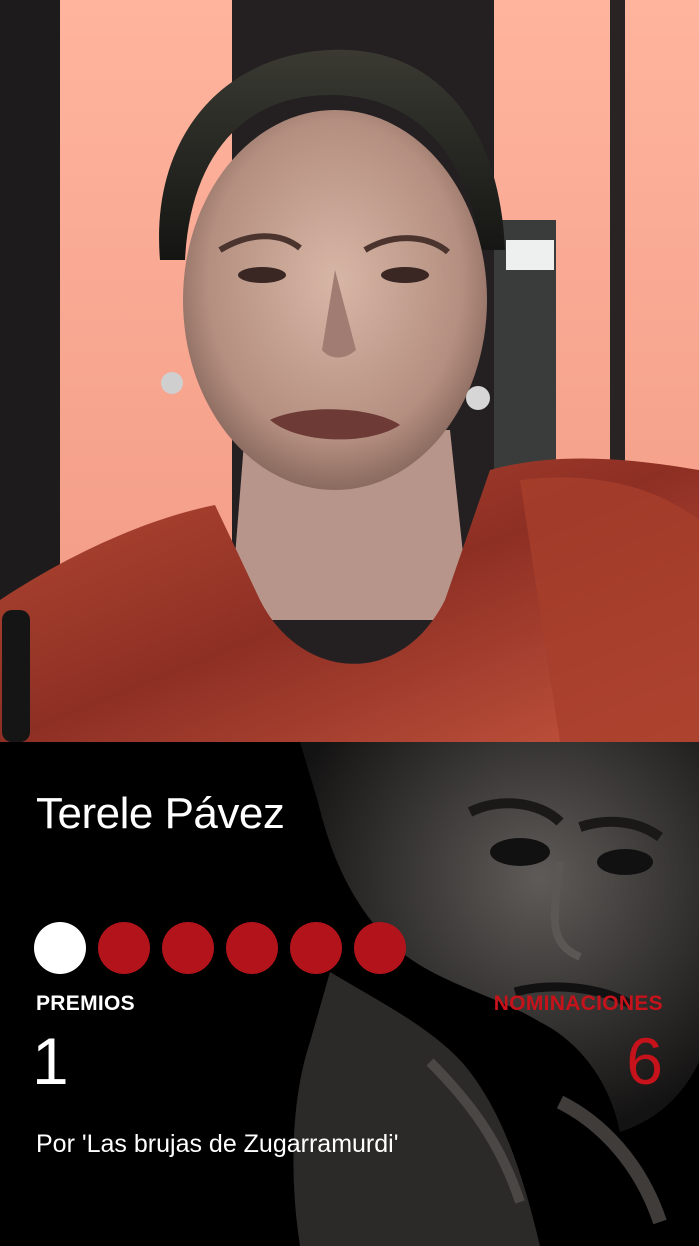 The image size is (699, 1246). Describe the element at coordinates (578, 1003) in the screenshot. I see `nominaciones-label: NOMINACIONES` at that location.